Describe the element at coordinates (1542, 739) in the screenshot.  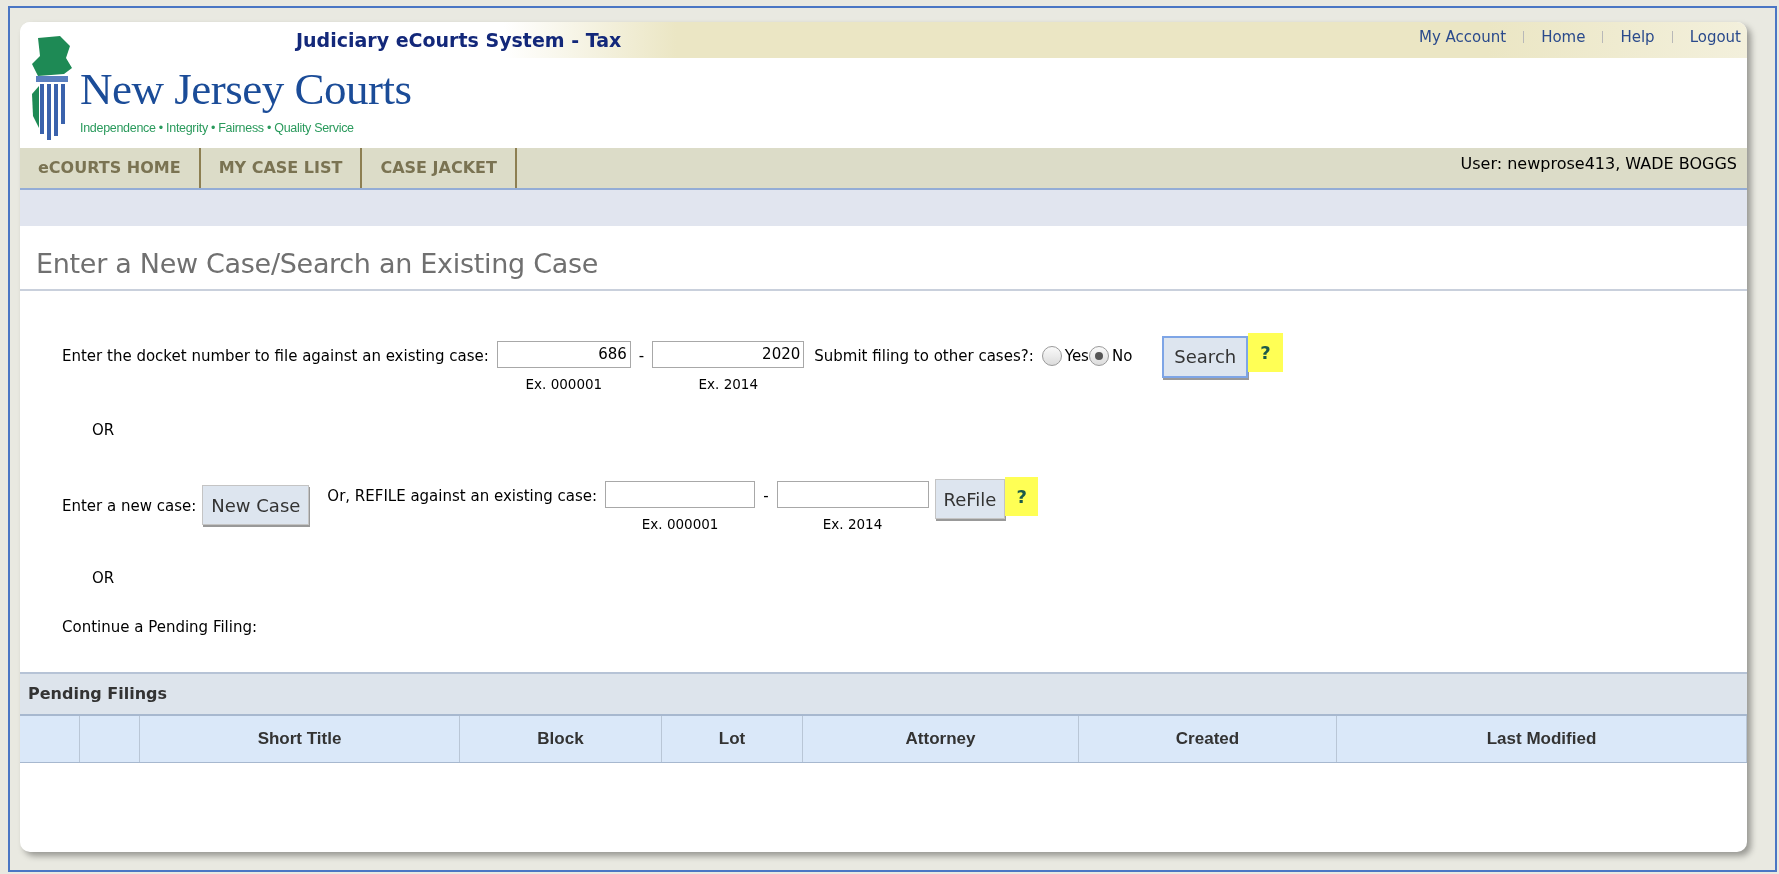
I see `column-header: Last Modified` at that location.